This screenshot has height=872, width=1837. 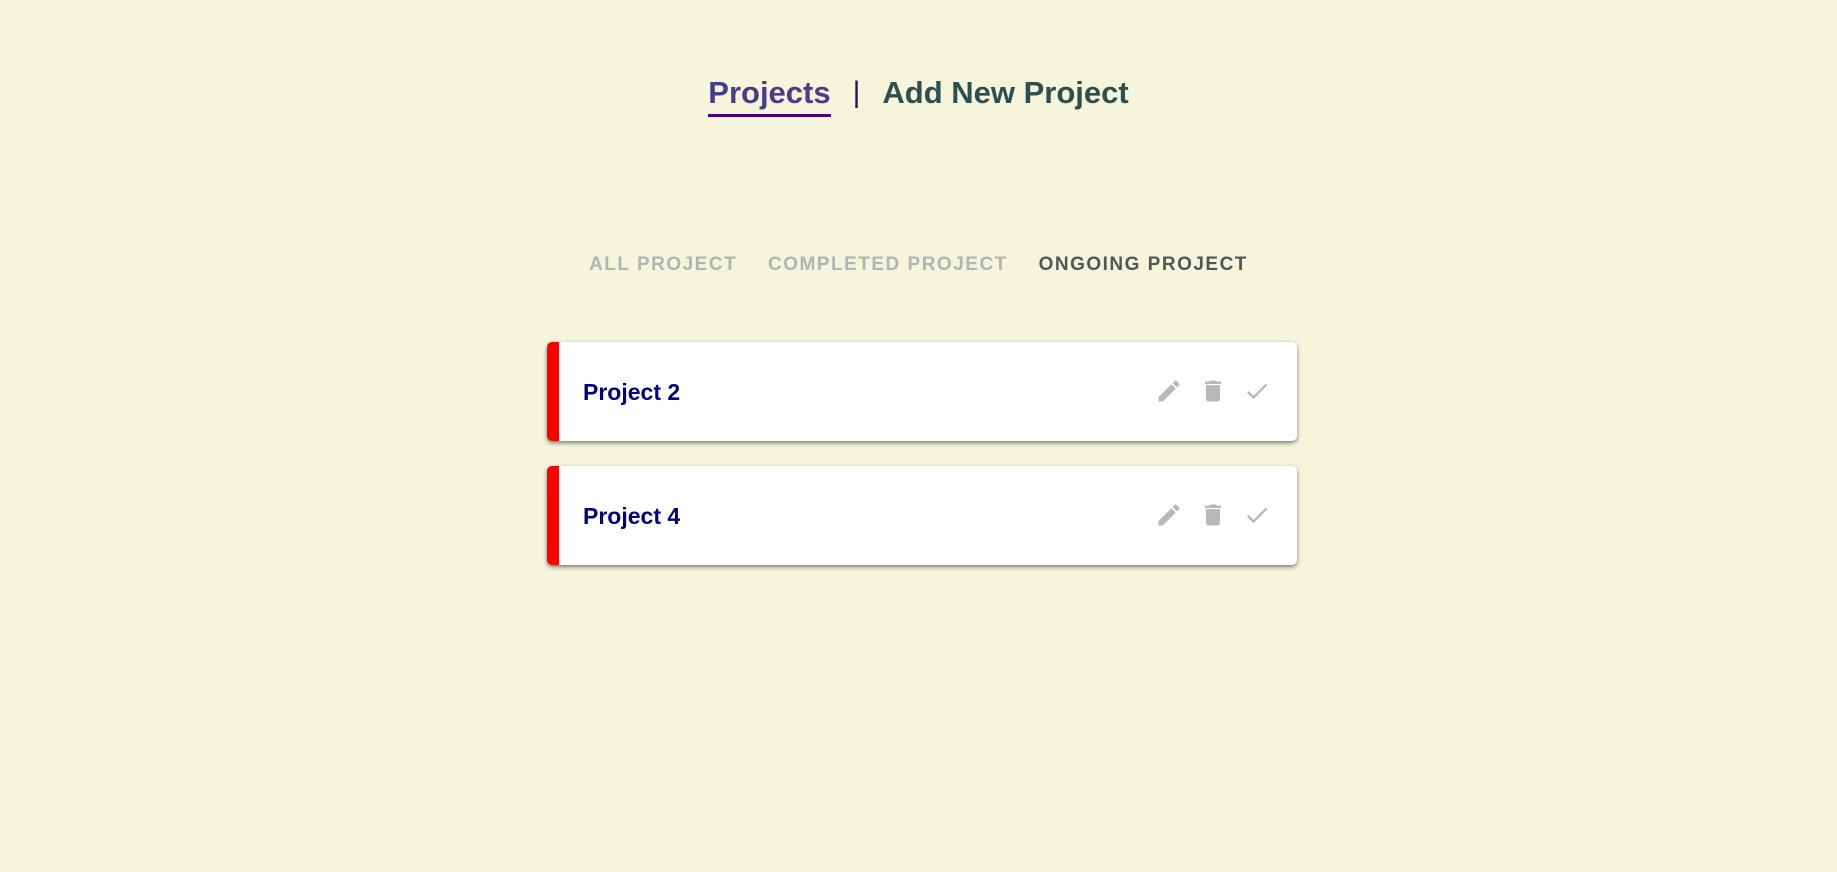 What do you see at coordinates (632, 516) in the screenshot?
I see `project-title: Project 4` at bounding box center [632, 516].